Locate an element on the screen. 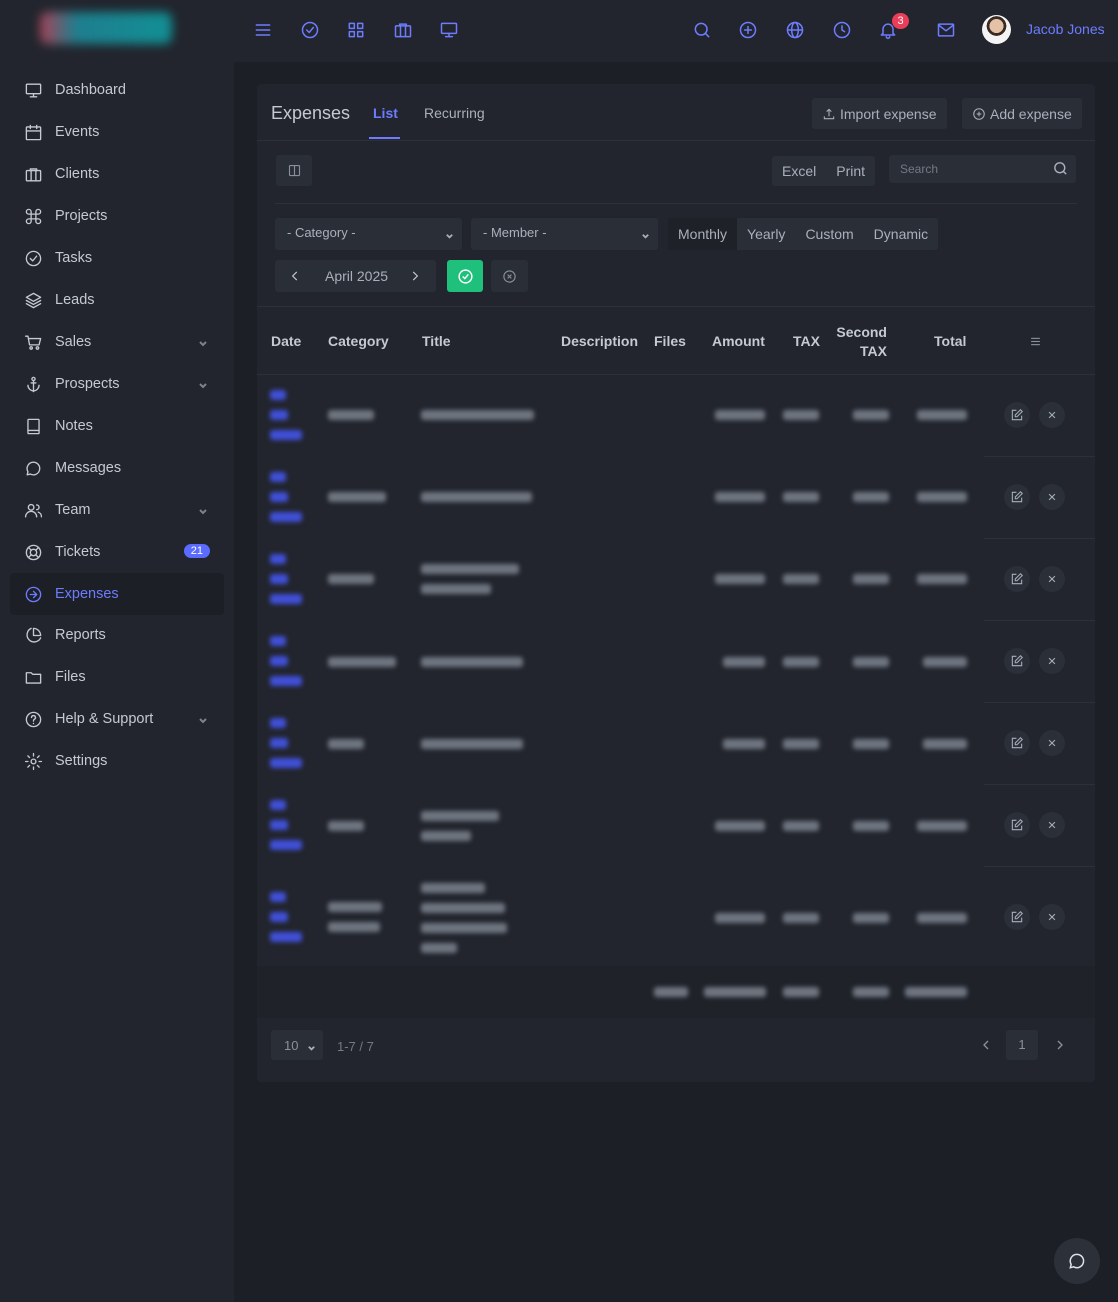 This screenshot has height=1302, width=1118. sidebar-item-messages: Messages is located at coordinates (117, 468).